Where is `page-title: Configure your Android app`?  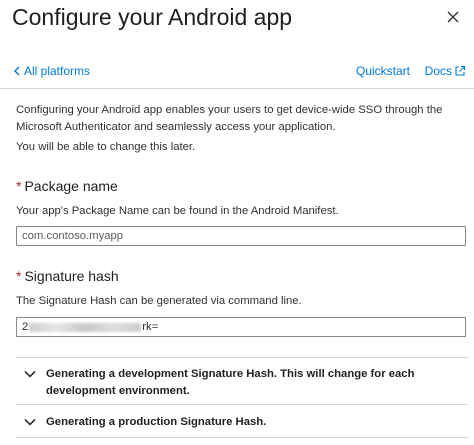 page-title: Configure your Android app is located at coordinates (152, 17).